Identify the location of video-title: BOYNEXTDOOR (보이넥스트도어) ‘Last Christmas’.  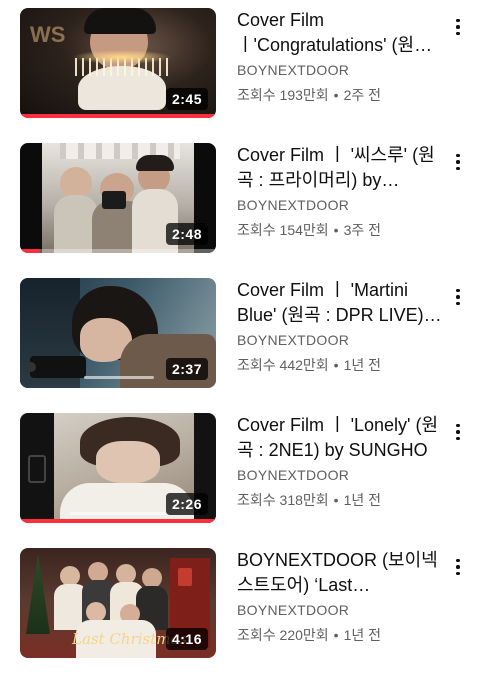
(339, 573).